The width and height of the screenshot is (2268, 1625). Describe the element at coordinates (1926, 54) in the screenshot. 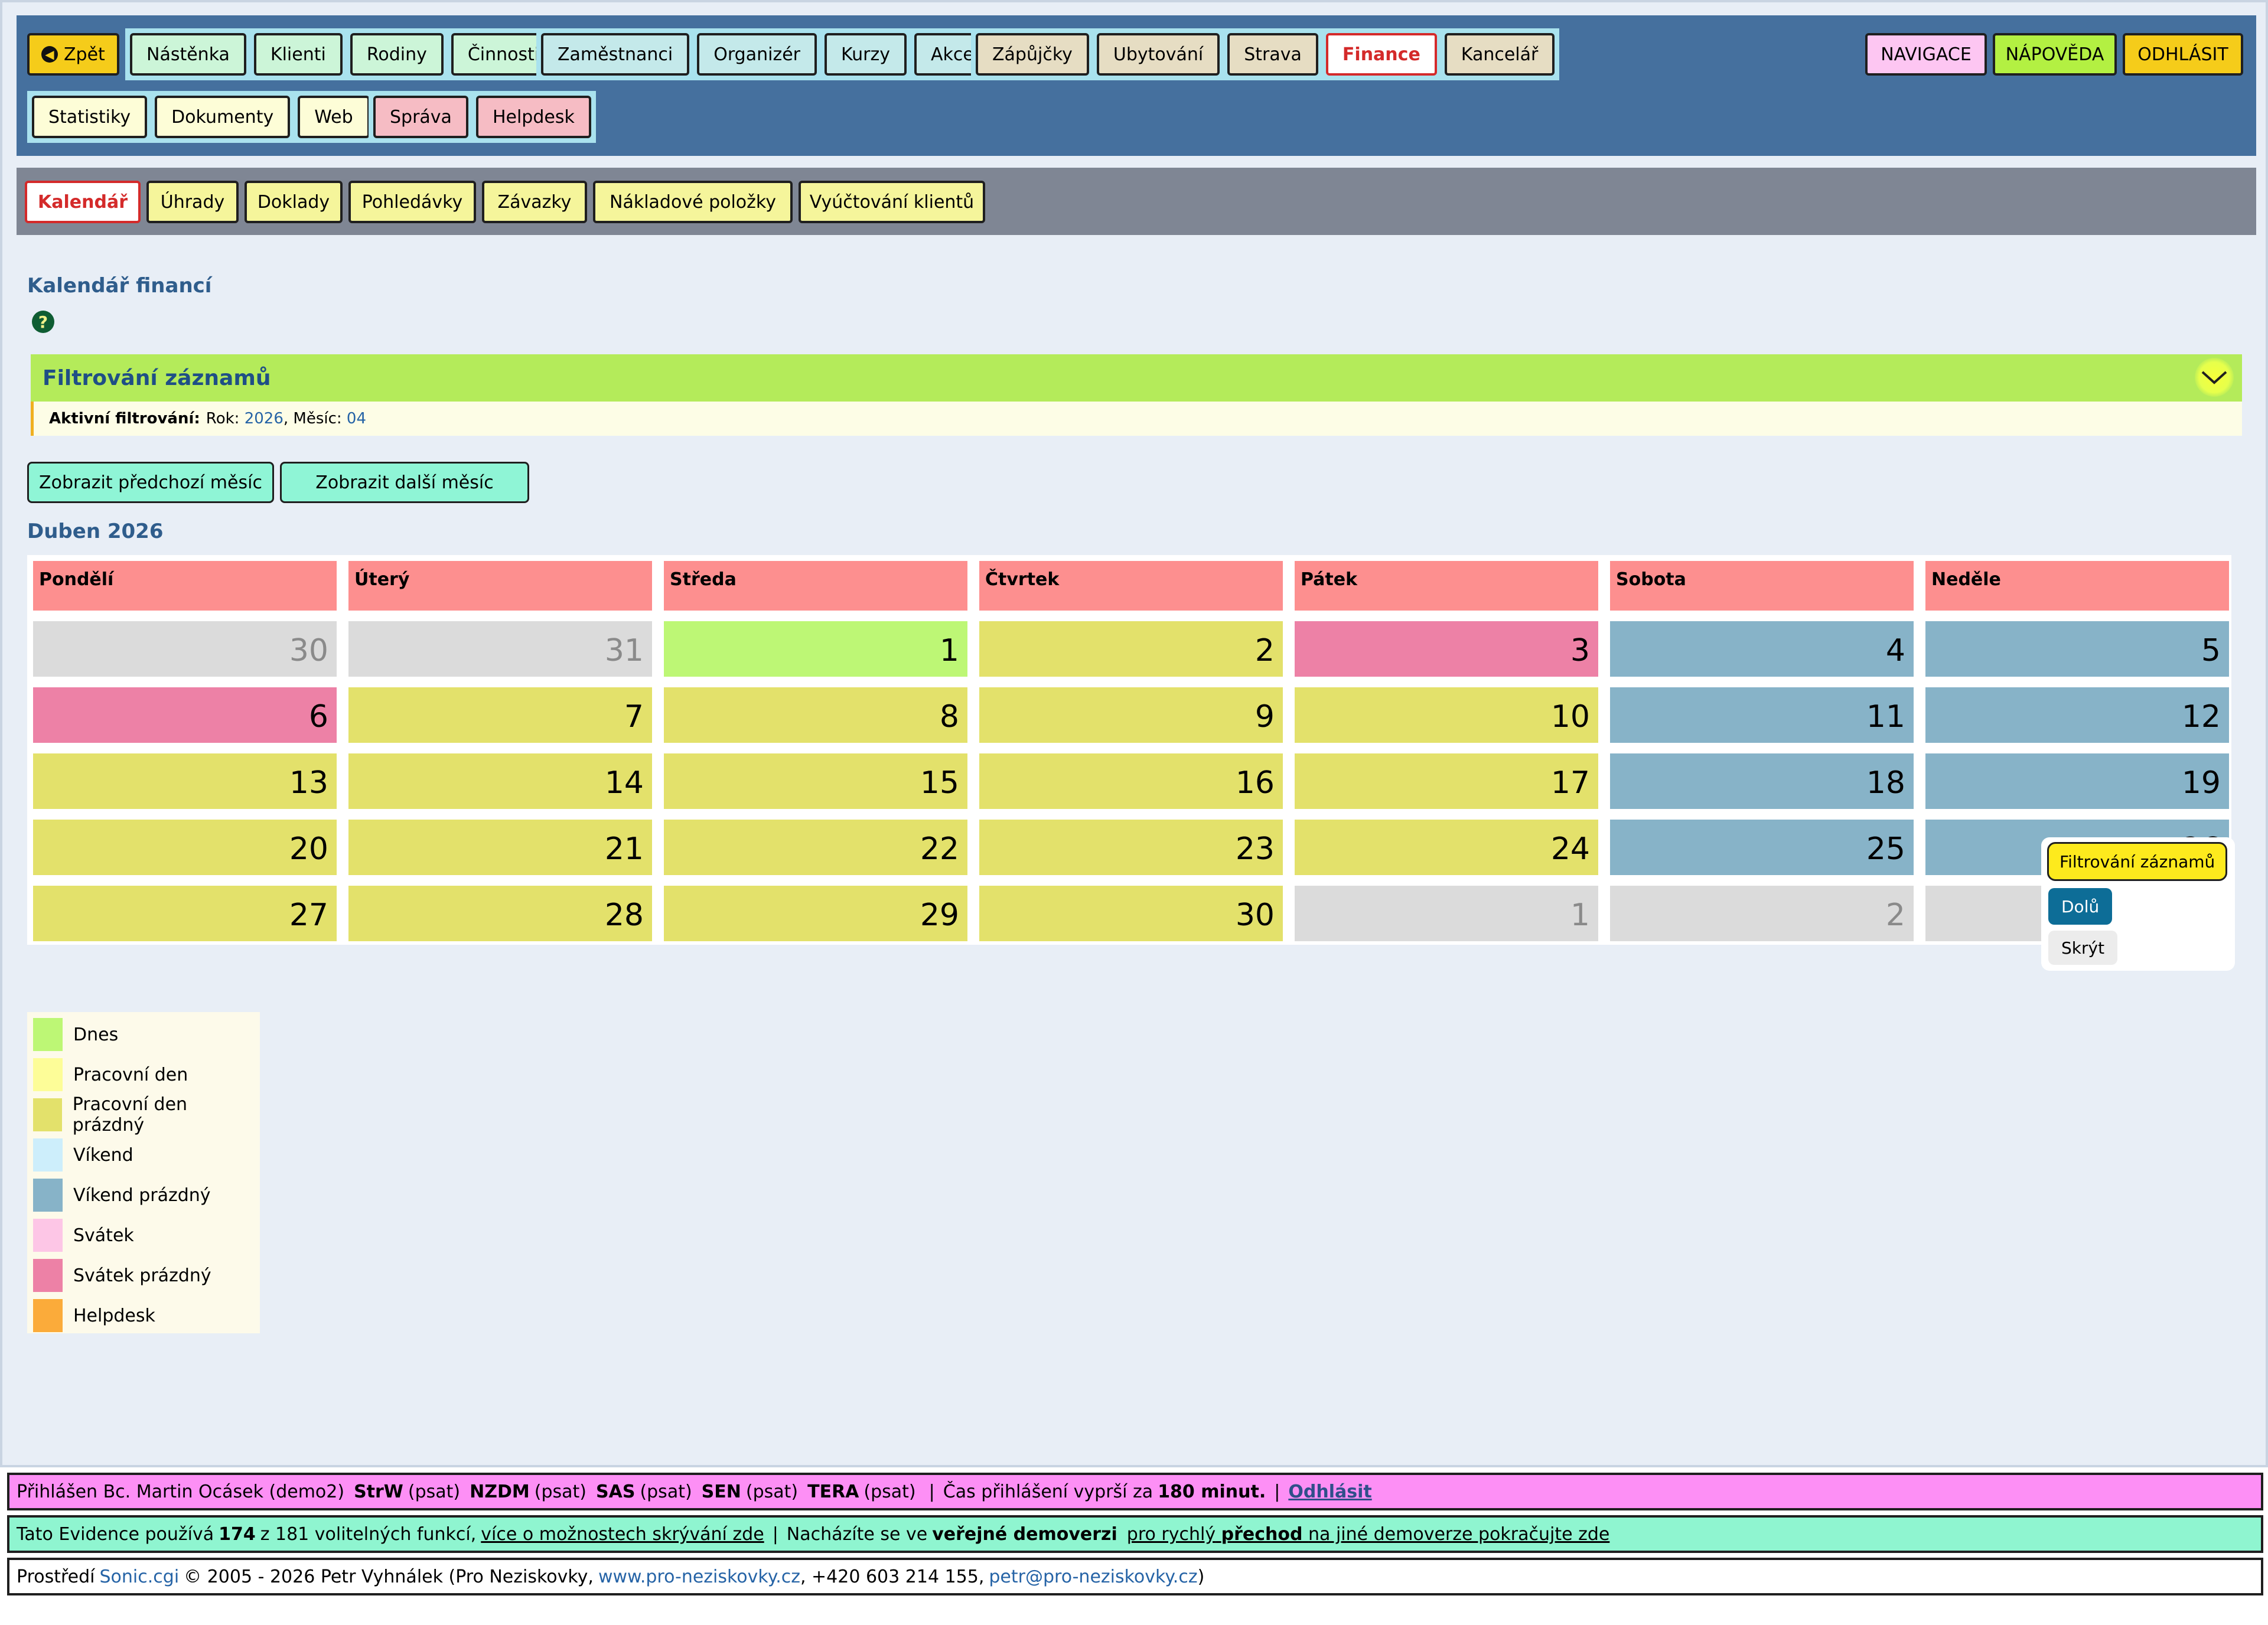

I see `navigace-button: NAVIGACE` at that location.